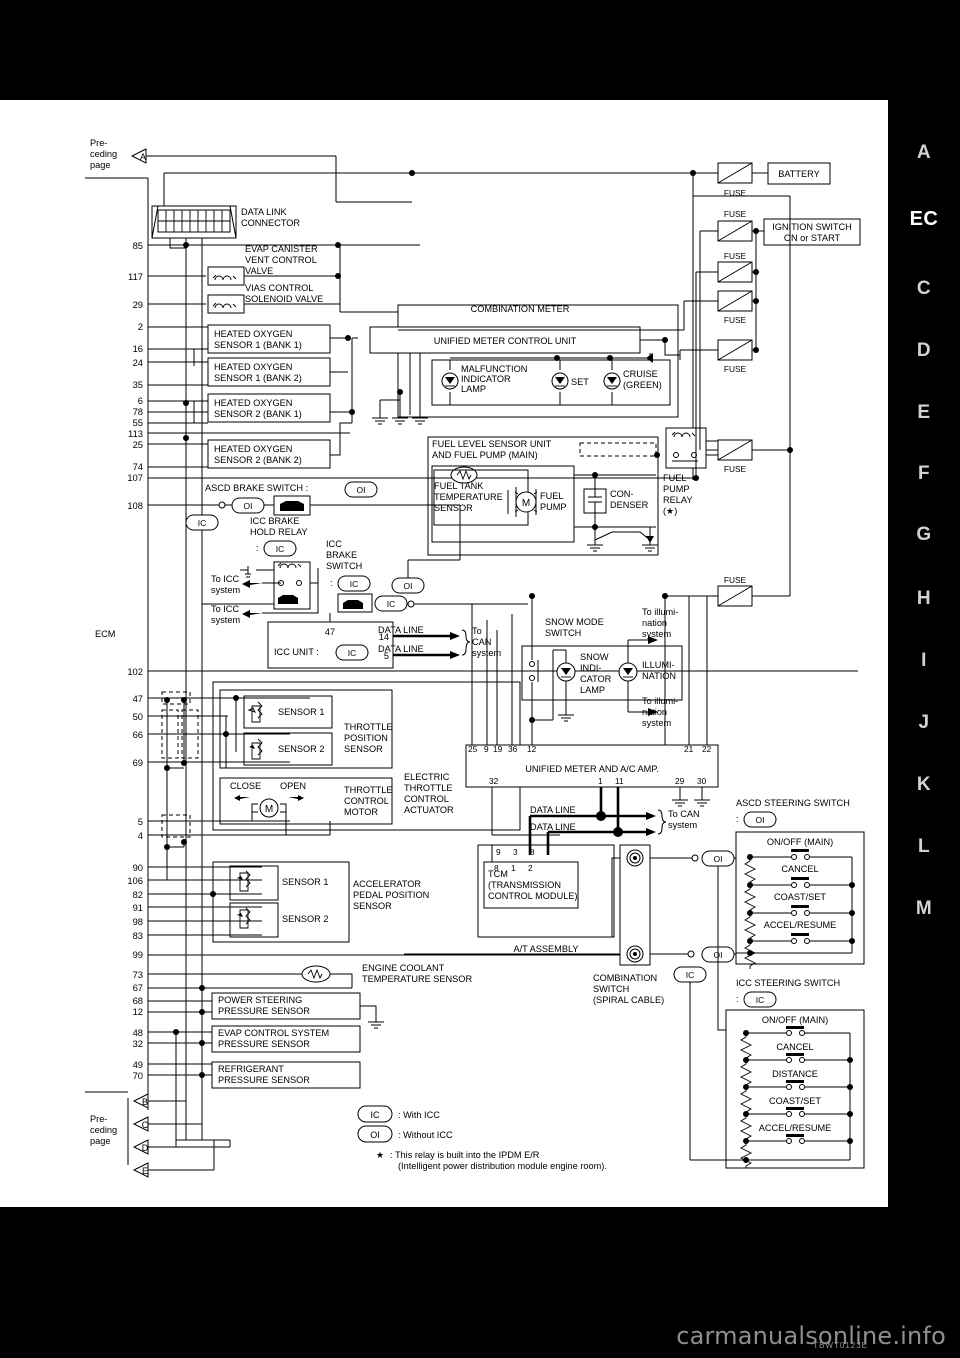 This screenshot has height=1358, width=960. I want to click on icc-btn-label: CANCEL, so click(794, 1047).